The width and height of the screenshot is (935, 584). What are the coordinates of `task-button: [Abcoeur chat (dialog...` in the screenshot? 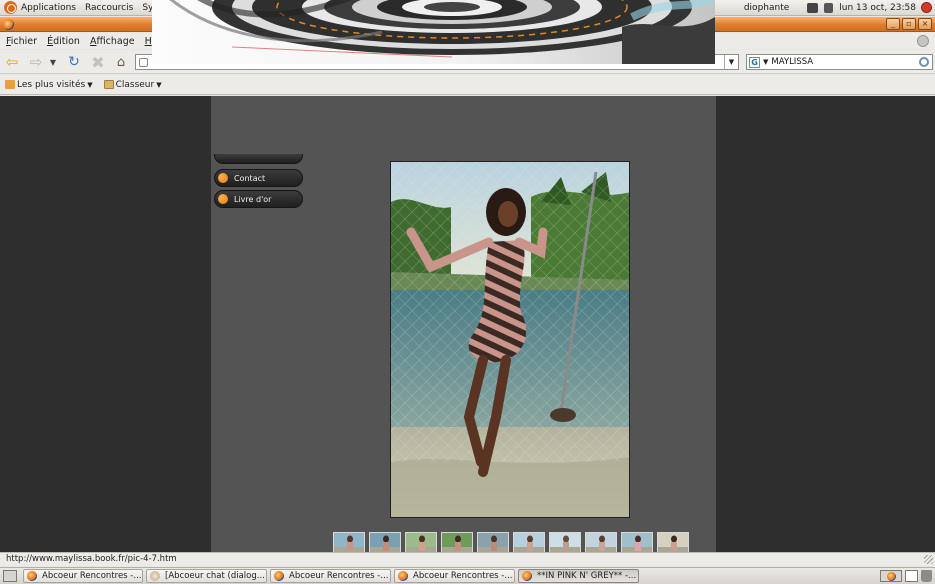 It's located at (206, 576).